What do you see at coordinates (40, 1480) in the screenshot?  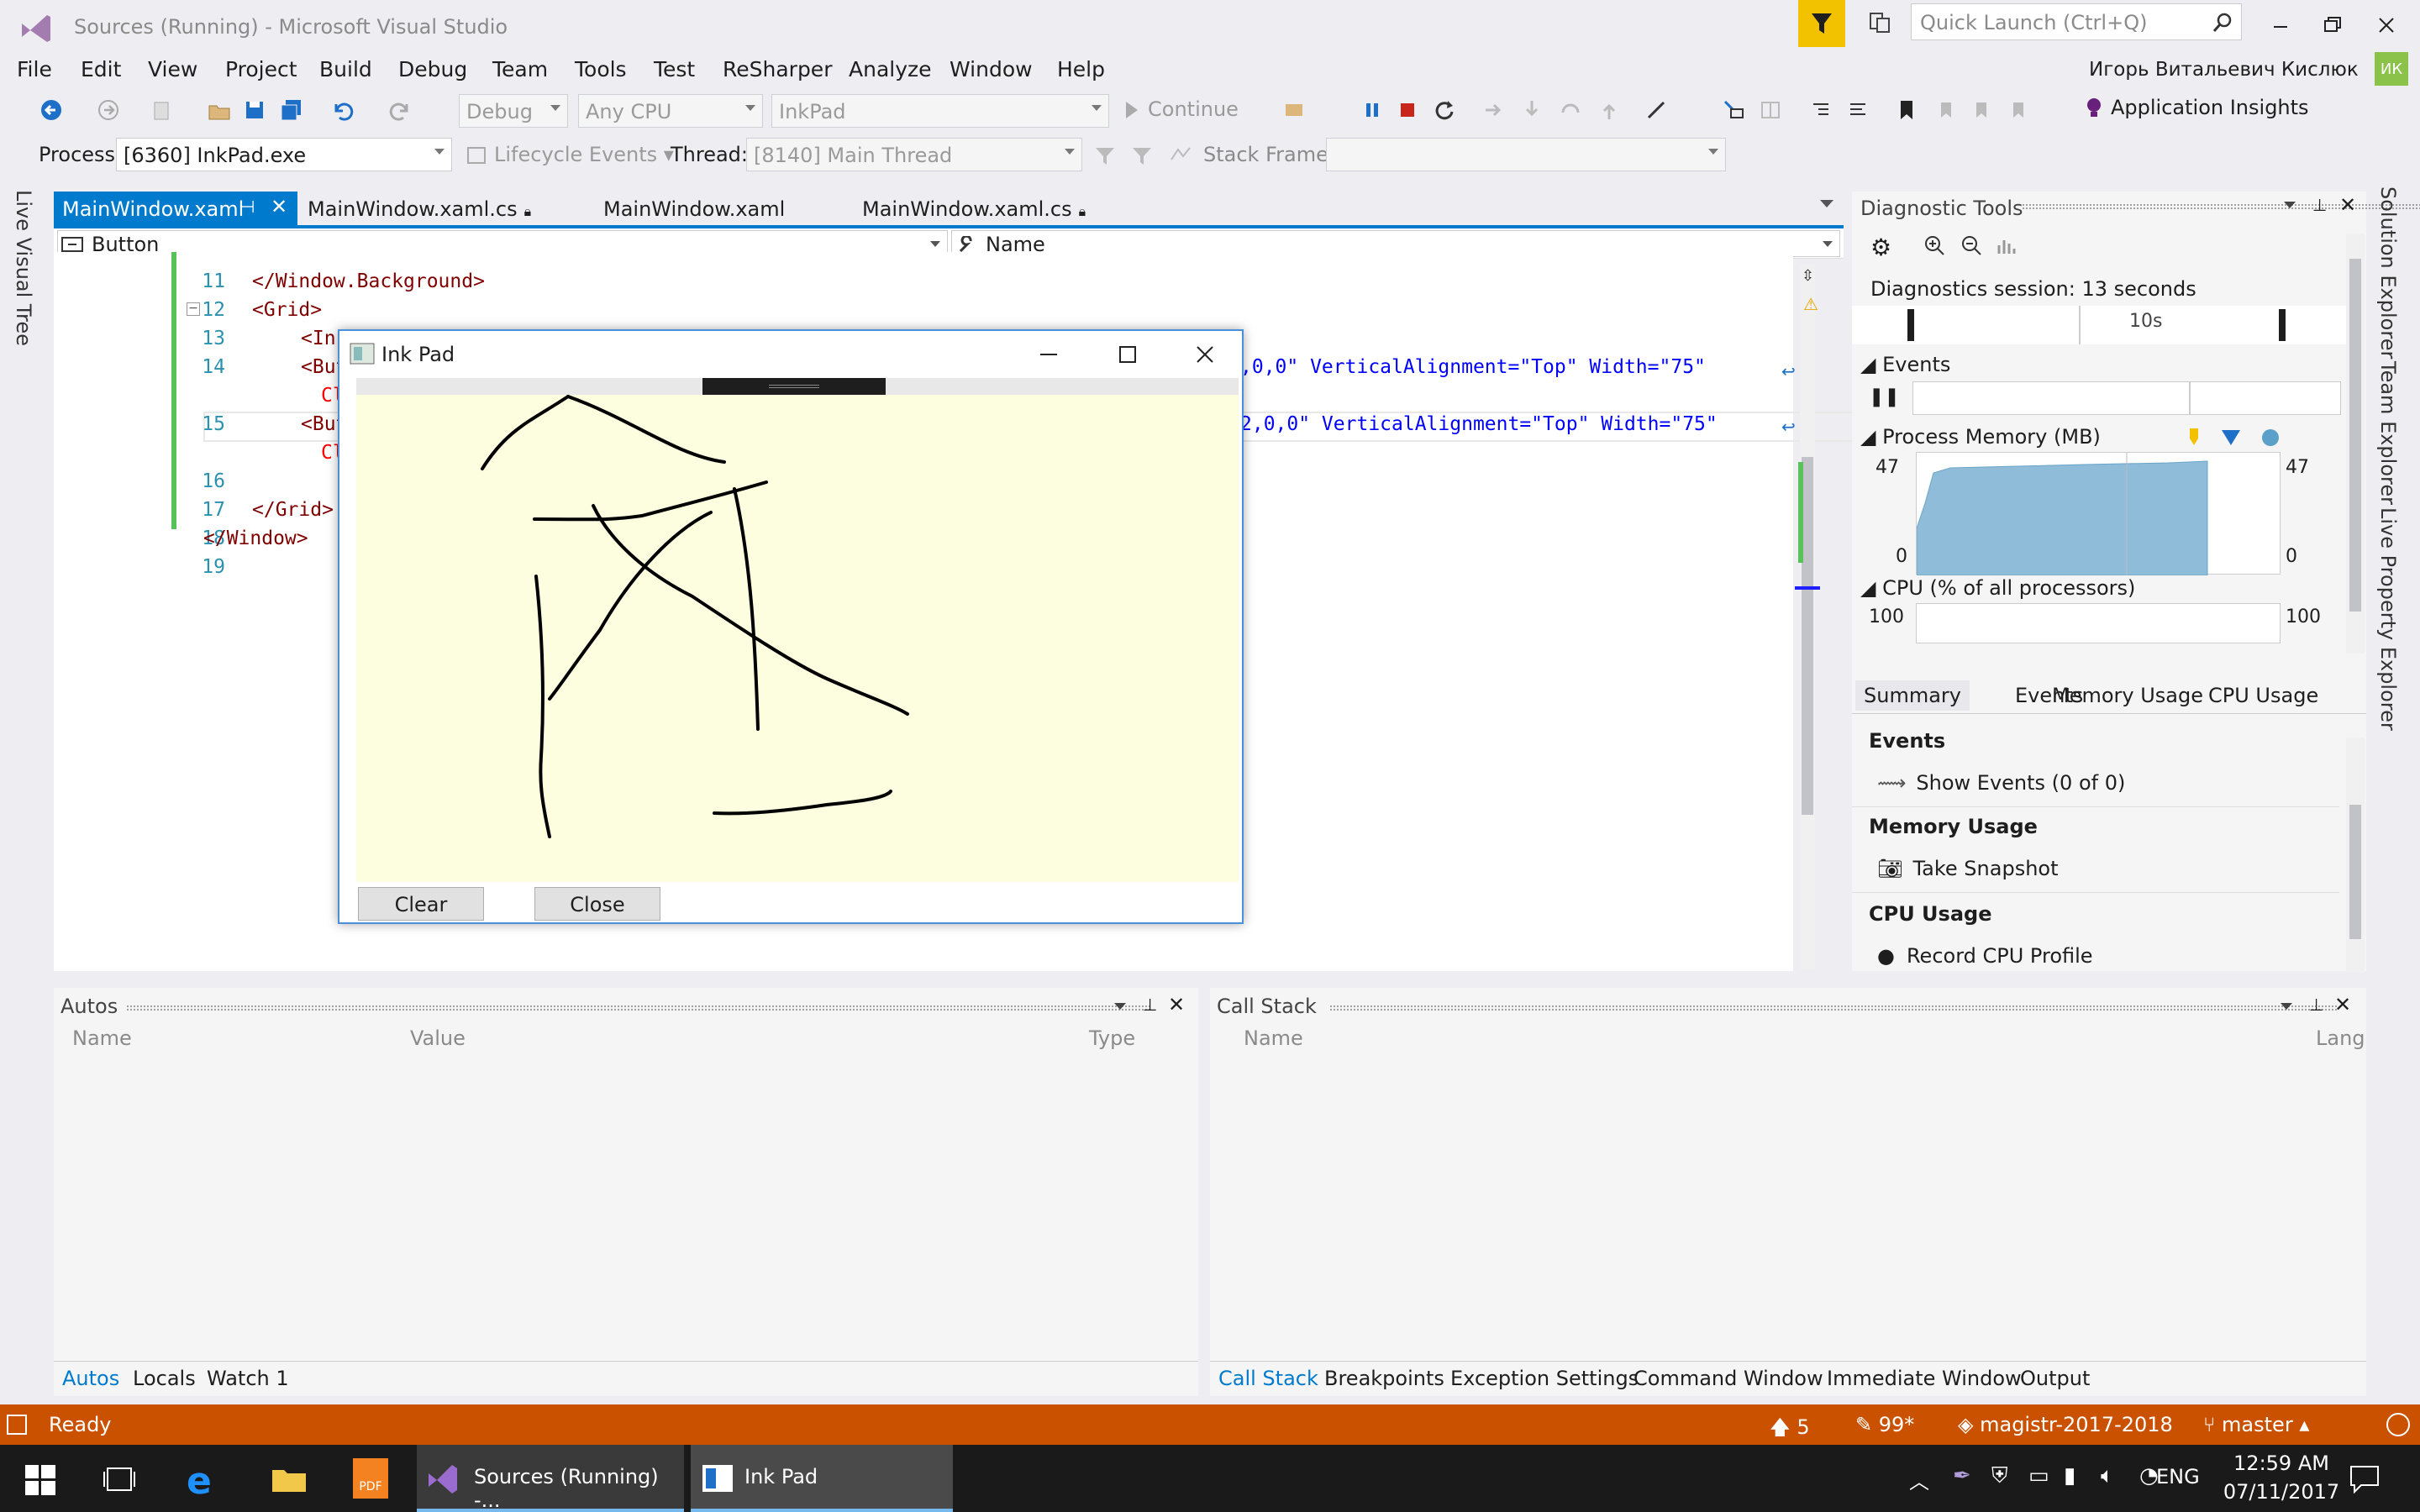 I see `windows-start-icon` at bounding box center [40, 1480].